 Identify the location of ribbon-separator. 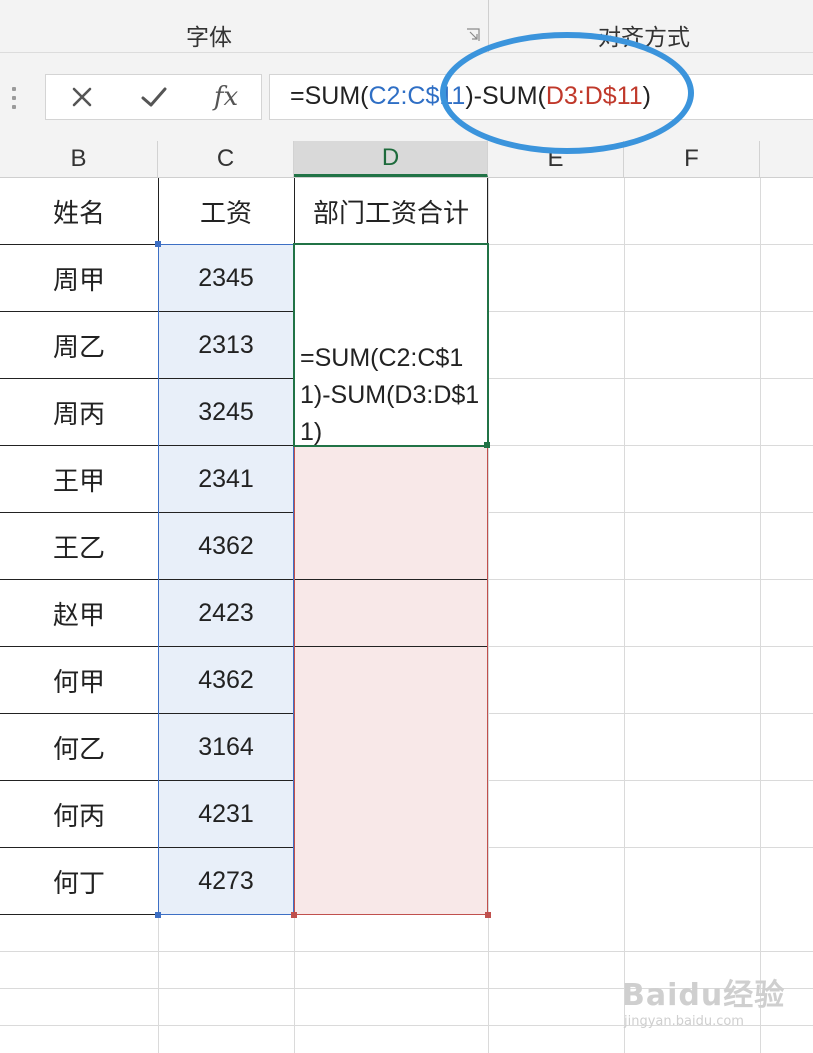
(488, 26).